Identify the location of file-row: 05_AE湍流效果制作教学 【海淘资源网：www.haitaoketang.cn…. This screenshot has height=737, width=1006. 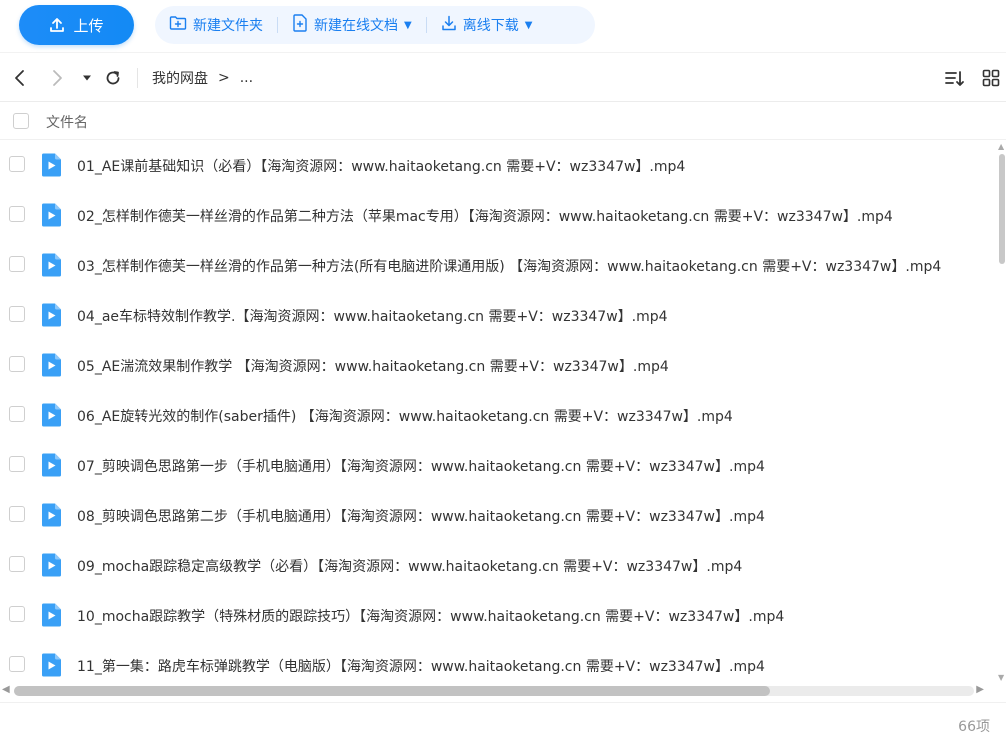
(499, 365).